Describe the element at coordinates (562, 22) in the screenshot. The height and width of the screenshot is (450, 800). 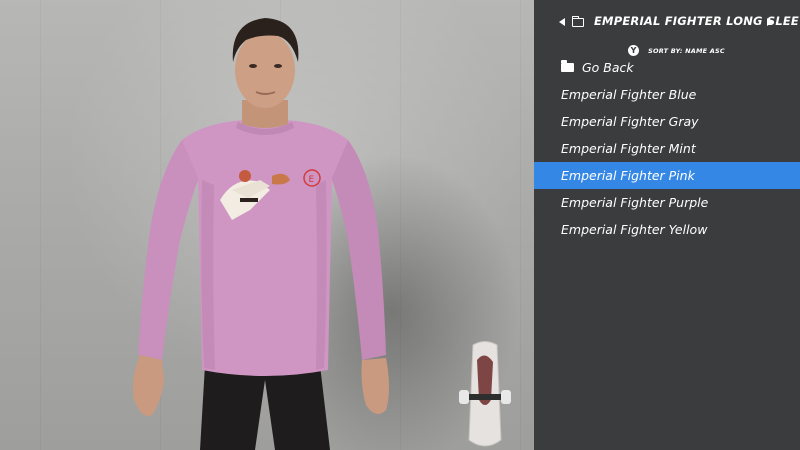
I see `chevron-left-icon` at that location.